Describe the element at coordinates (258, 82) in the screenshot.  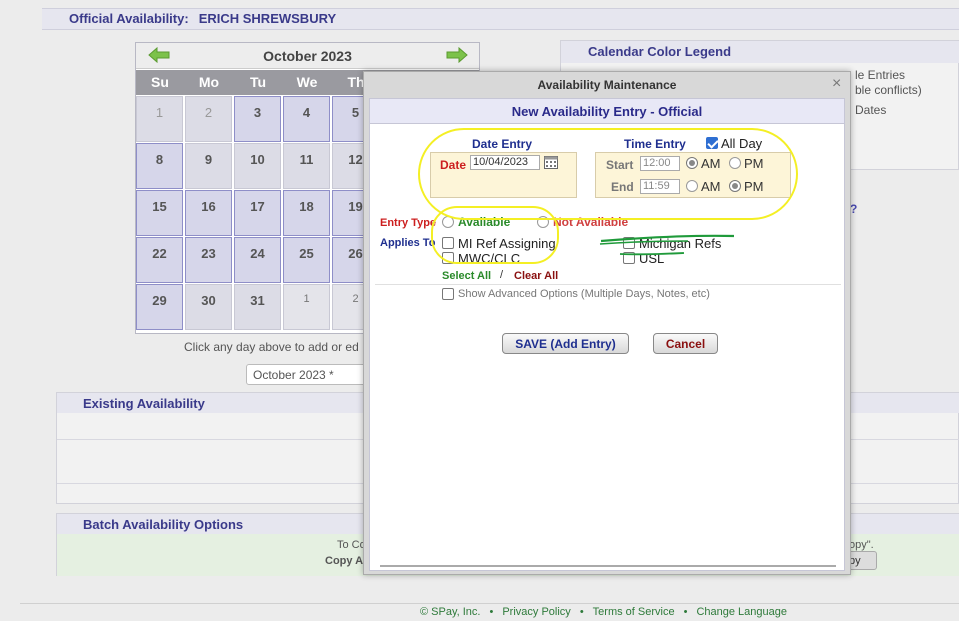
I see `weekday-label: Tu` at that location.